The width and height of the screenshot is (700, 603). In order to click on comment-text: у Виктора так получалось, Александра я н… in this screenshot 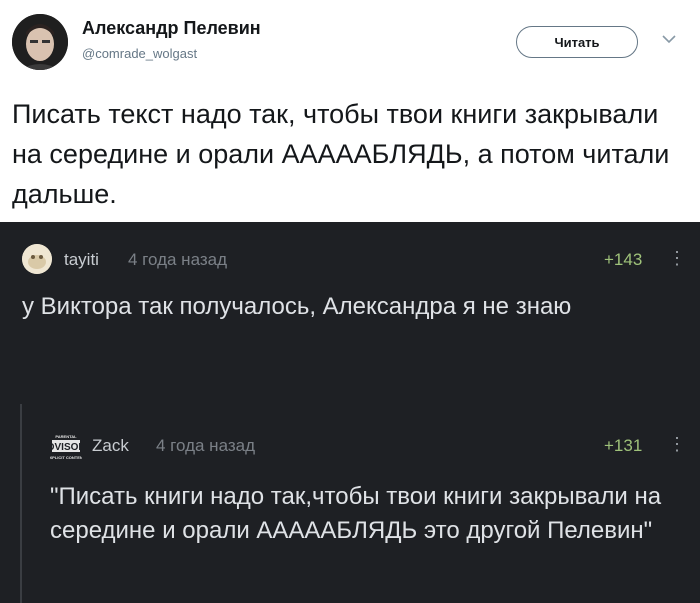, I will do `click(297, 306)`.